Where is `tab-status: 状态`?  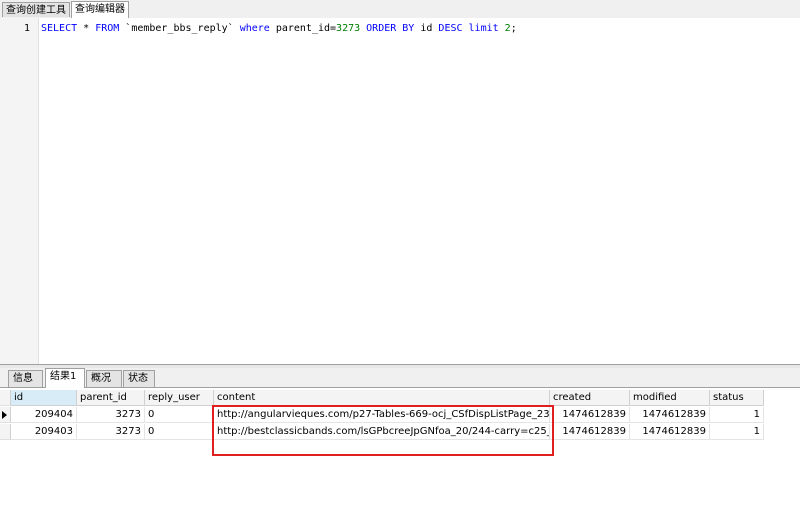
tab-status: 状态 is located at coordinates (139, 378).